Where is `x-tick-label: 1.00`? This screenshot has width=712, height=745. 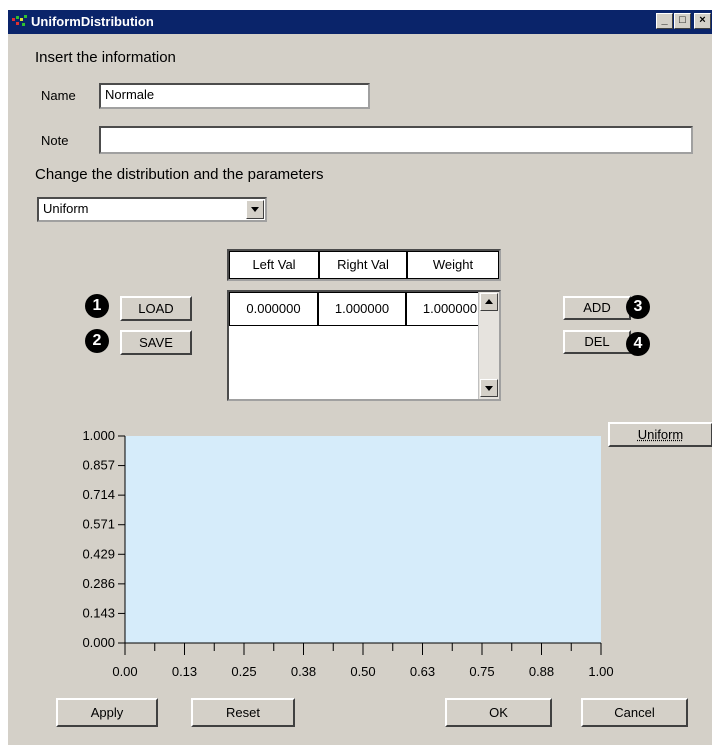 x-tick-label: 1.00 is located at coordinates (600, 671).